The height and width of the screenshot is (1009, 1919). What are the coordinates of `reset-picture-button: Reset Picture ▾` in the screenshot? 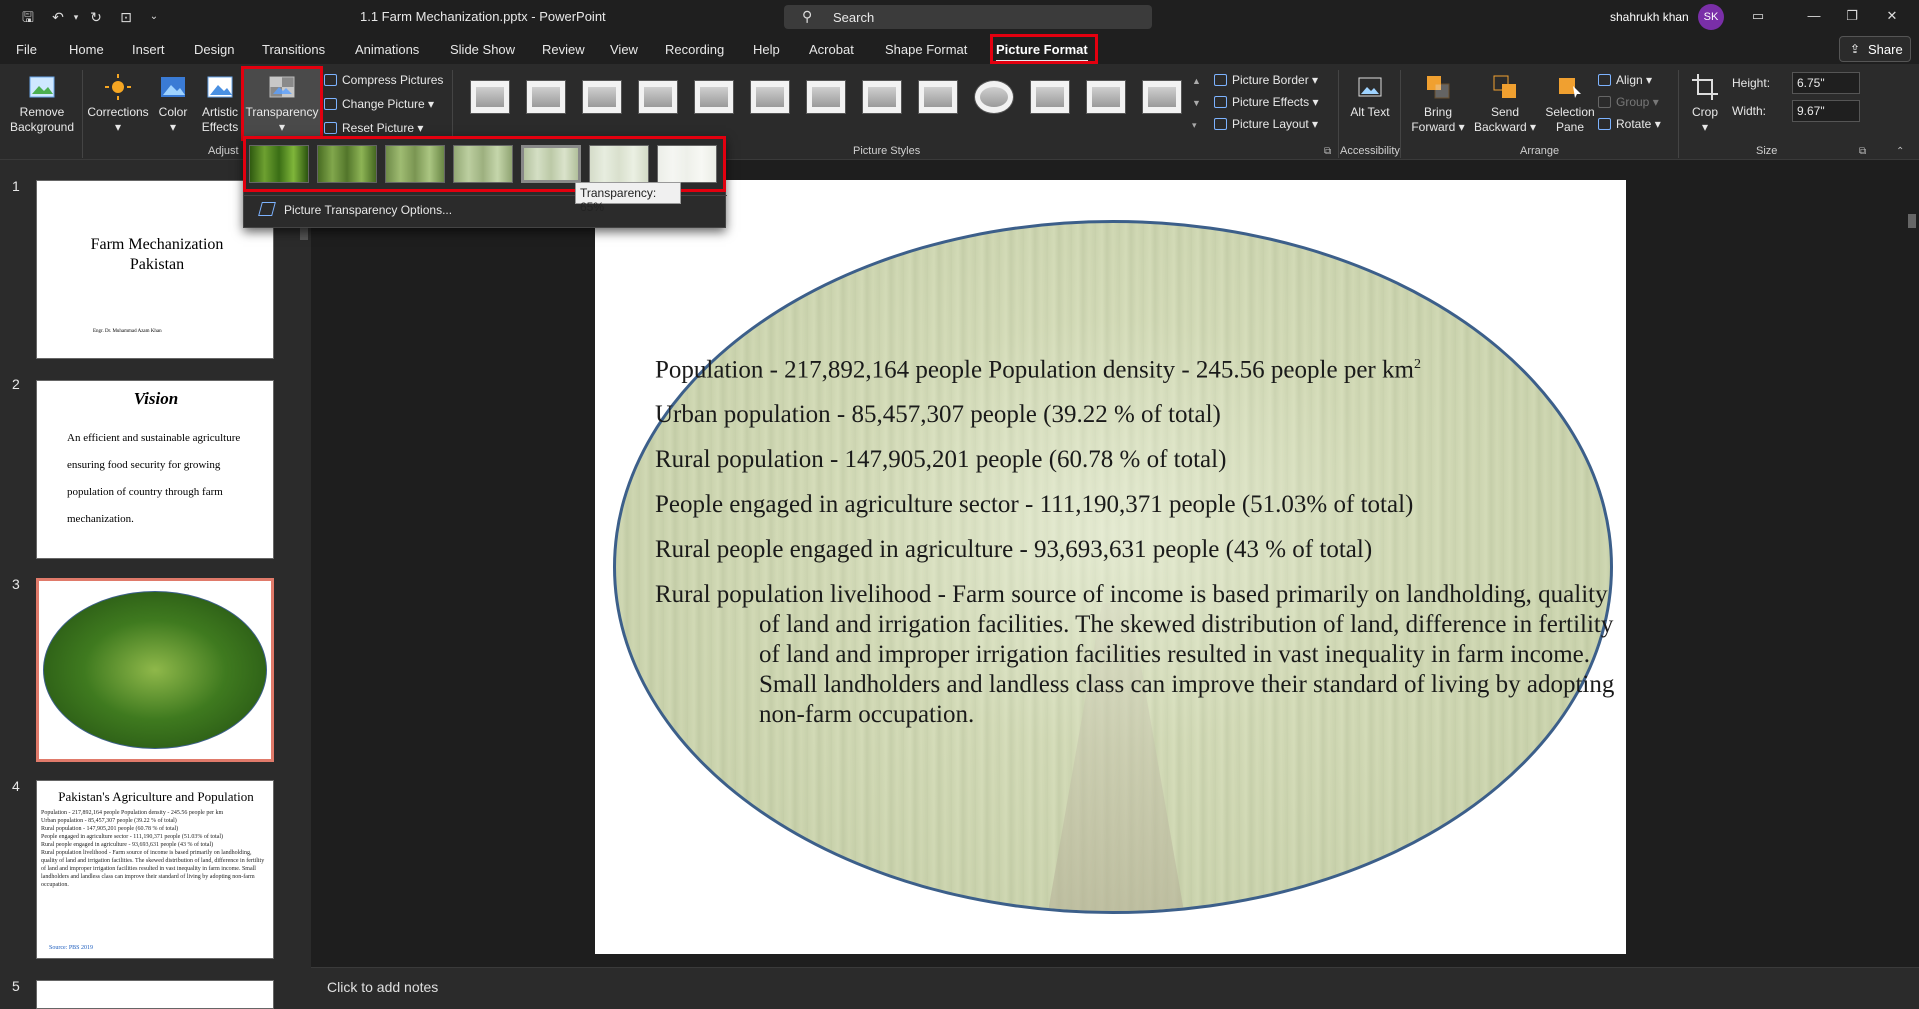 It's located at (373, 128).